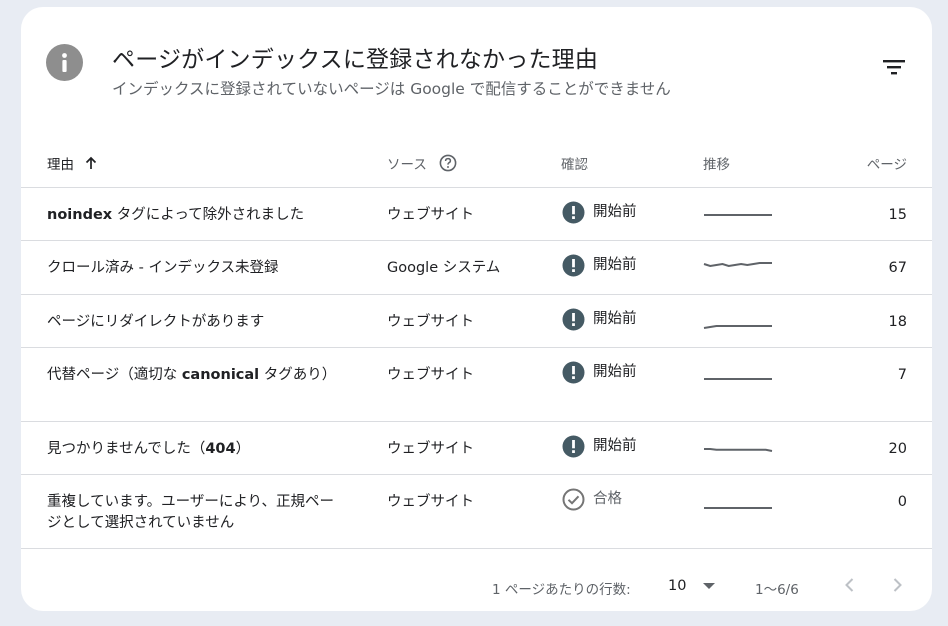  Describe the element at coordinates (692, 587) in the screenshot. I see `rows-per-page-select: 10` at that location.